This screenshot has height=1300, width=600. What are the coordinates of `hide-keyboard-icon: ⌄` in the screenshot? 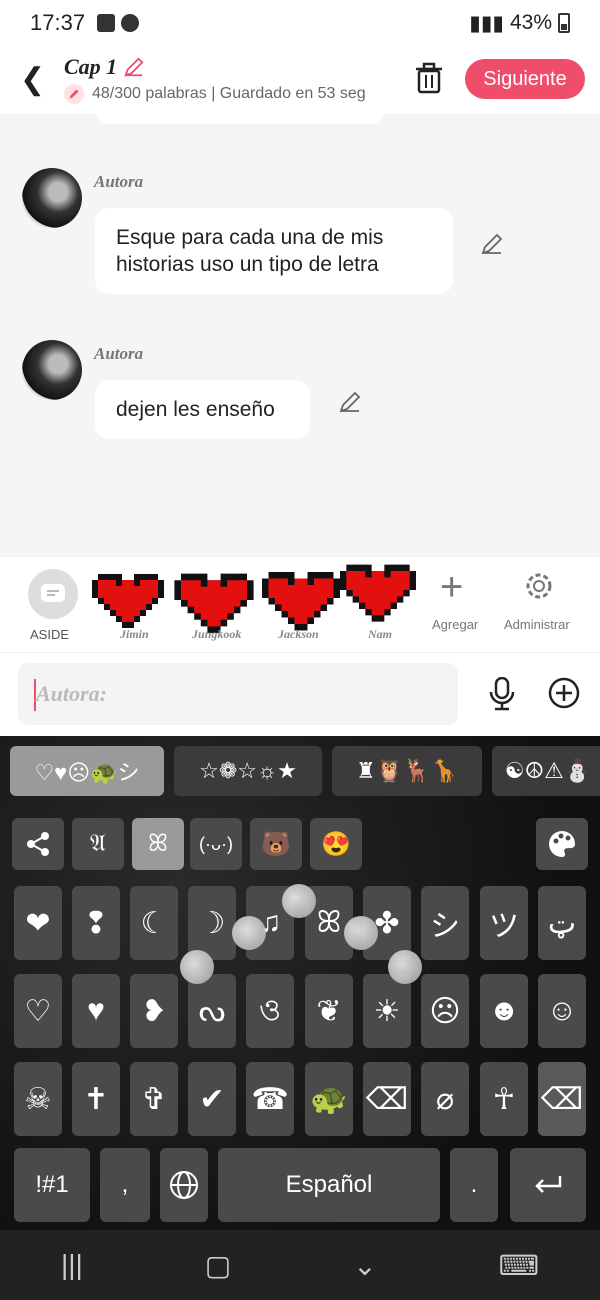 It's located at (364, 1265).